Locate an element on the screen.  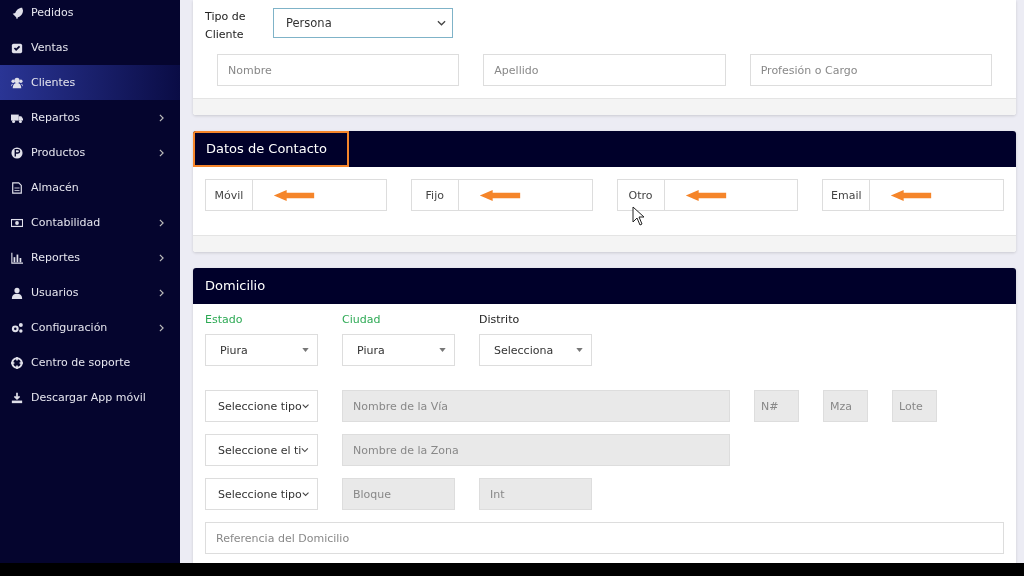
field-label: Ciudad is located at coordinates (362, 319).